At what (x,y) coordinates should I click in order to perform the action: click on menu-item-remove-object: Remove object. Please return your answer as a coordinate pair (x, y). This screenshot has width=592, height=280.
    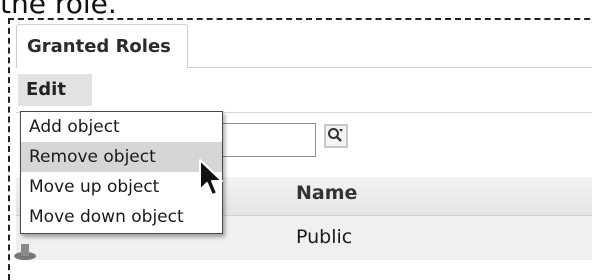
    Looking at the image, I should click on (121, 157).